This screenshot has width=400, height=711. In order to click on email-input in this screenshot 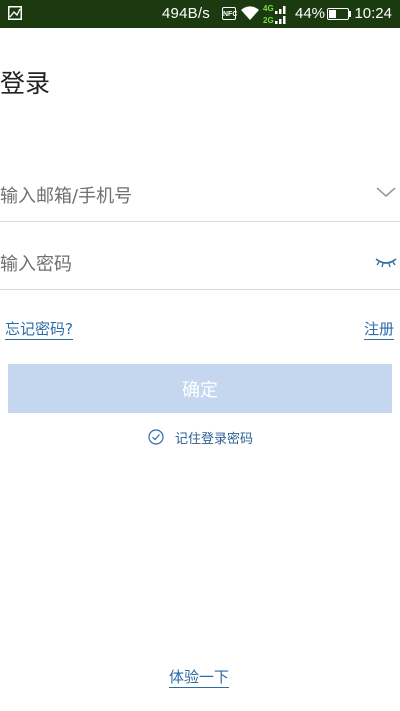, I will do `click(180, 196)`.